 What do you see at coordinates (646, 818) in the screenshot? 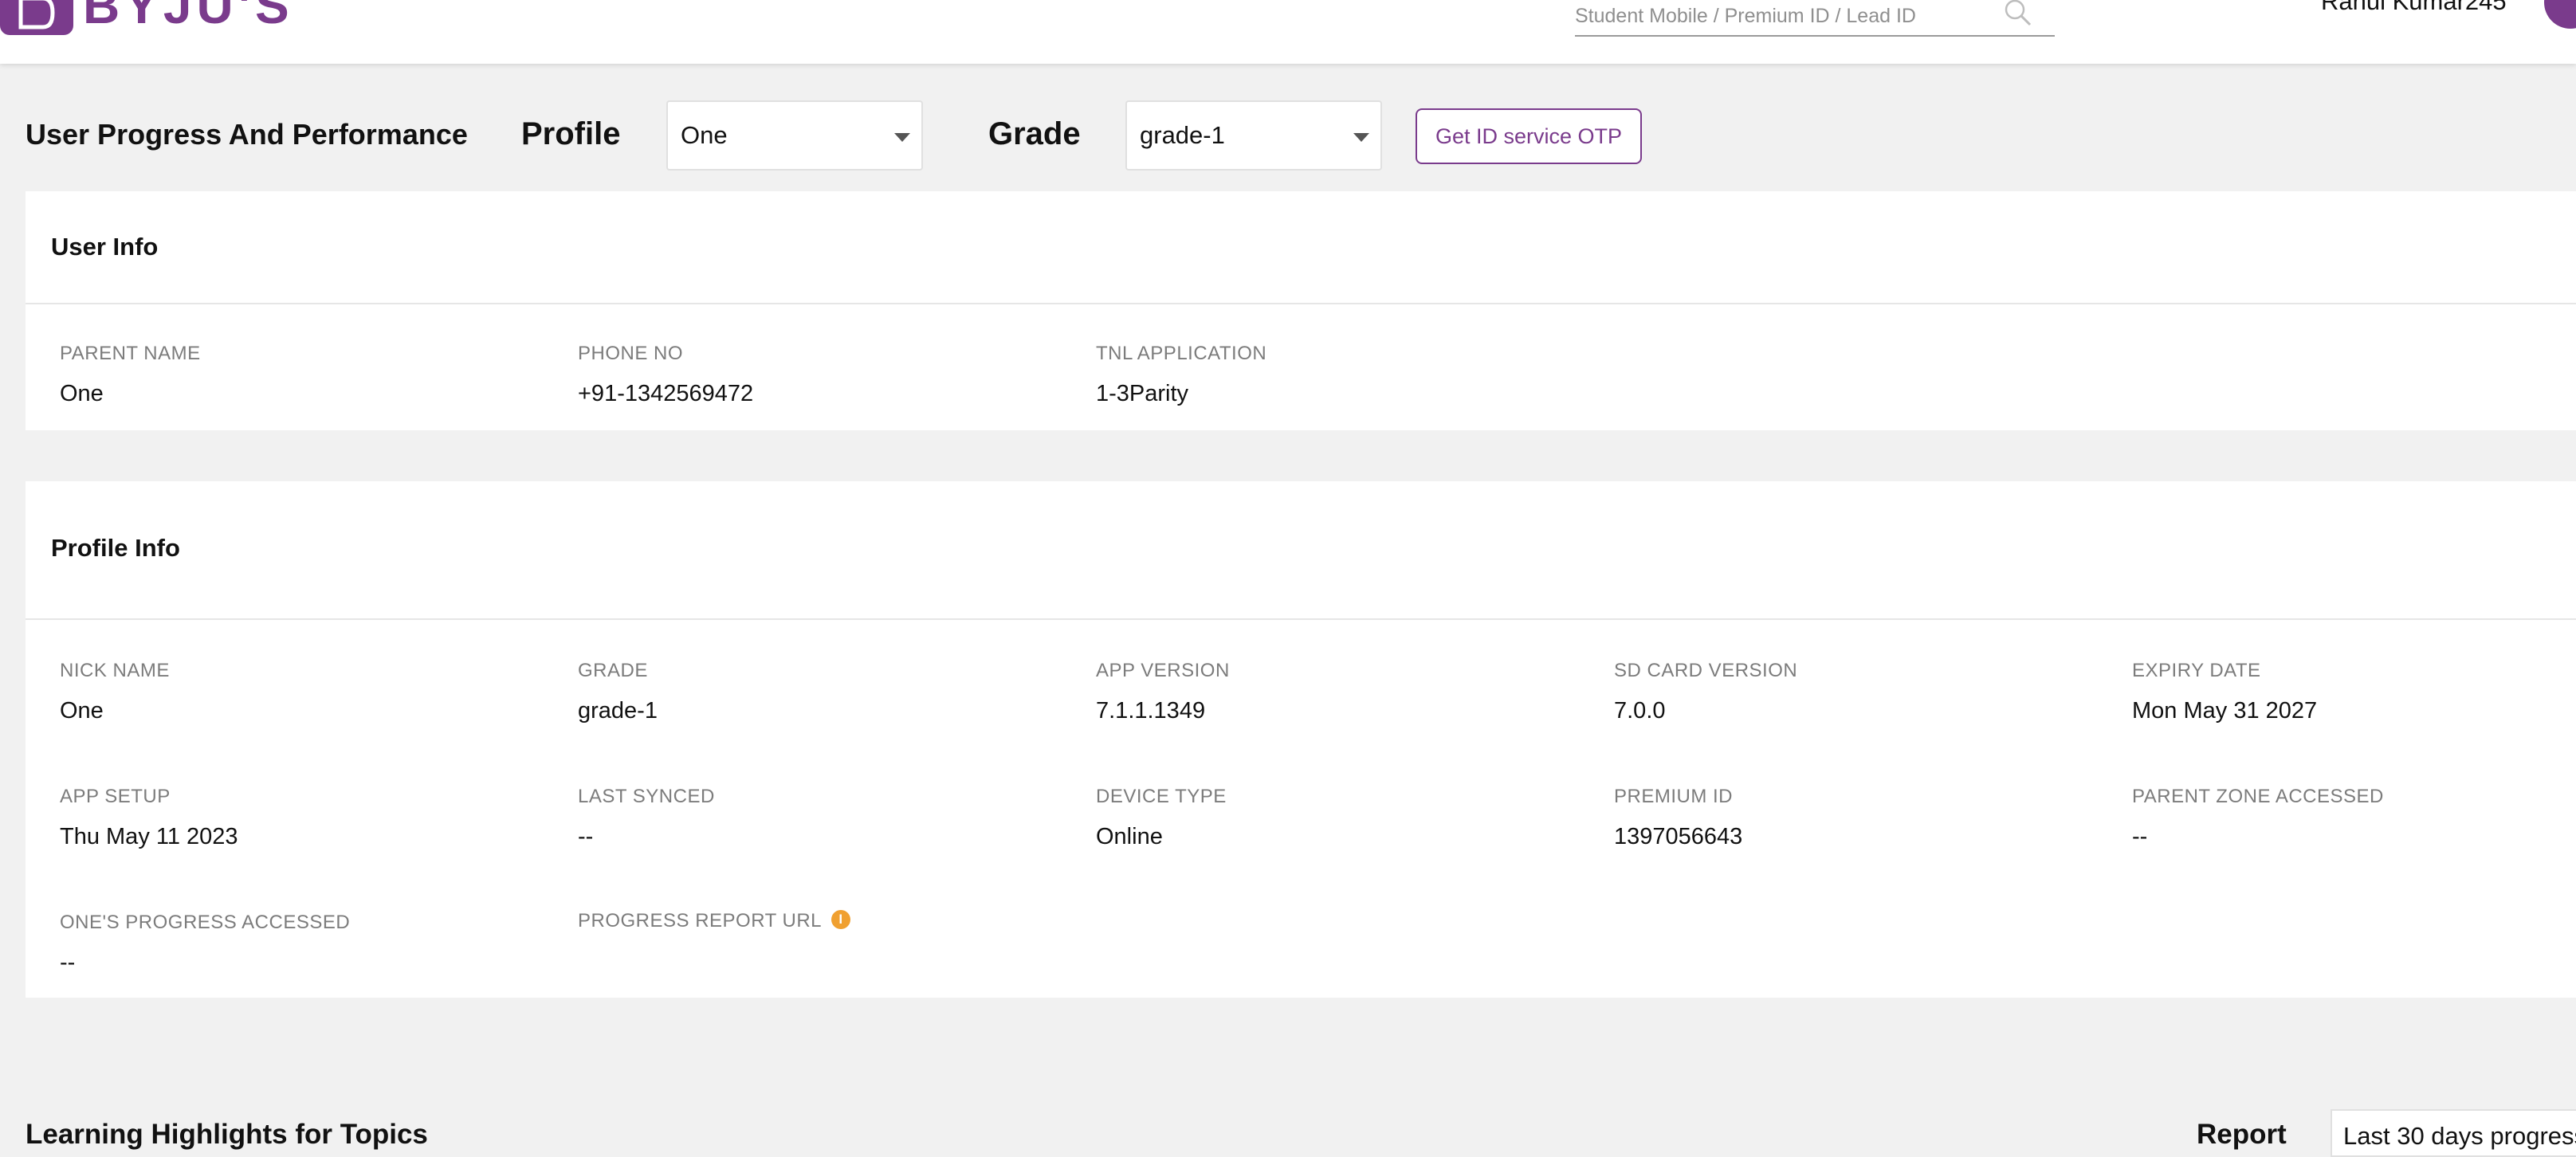
I see `field-last-synced: LAST SYNCED --` at bounding box center [646, 818].